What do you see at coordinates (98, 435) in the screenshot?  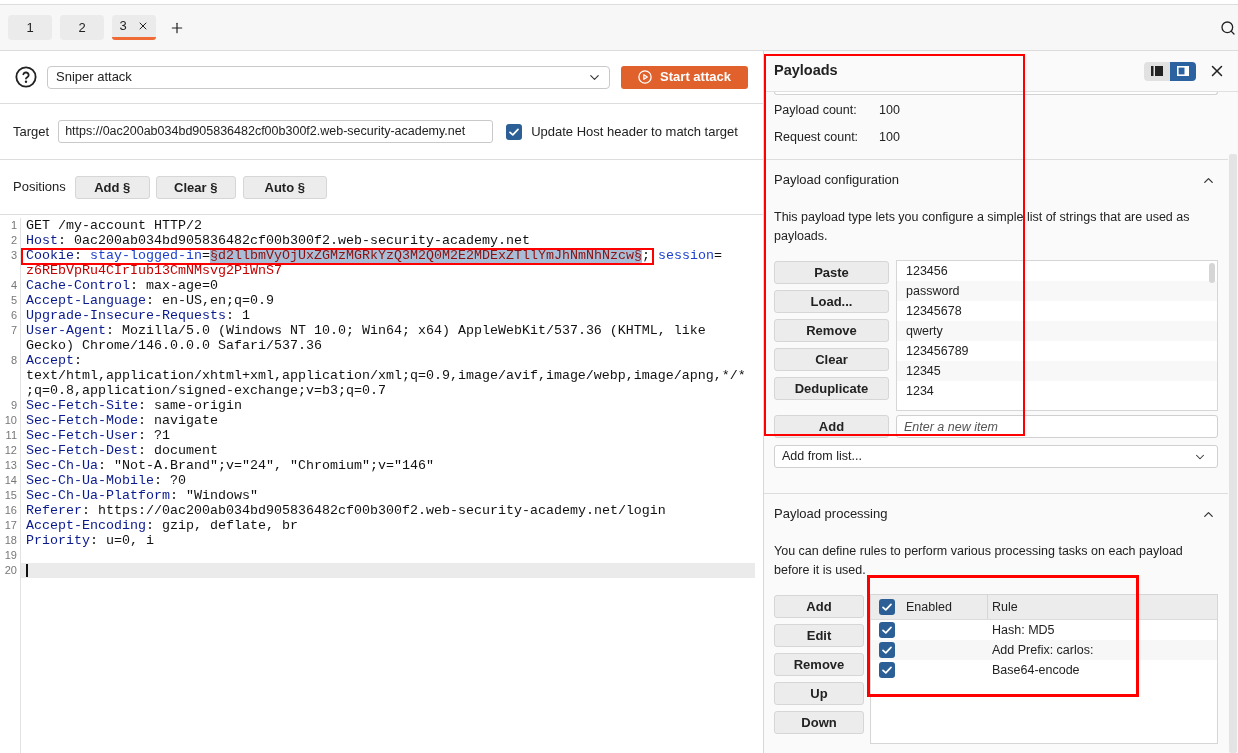 I see `code-line: Sec-Fetch-User: ?1` at bounding box center [98, 435].